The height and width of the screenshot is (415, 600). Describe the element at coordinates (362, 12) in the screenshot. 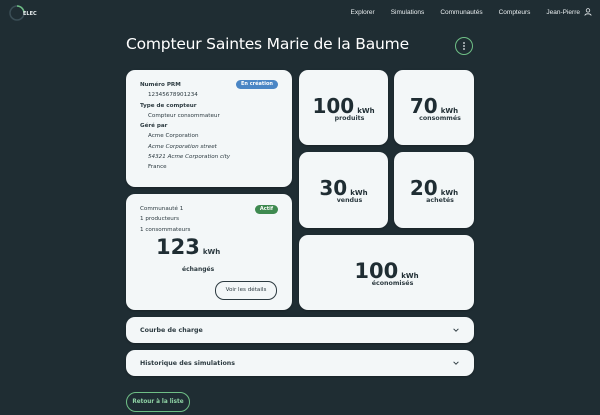

I see `nav-explorer: Explorer` at that location.